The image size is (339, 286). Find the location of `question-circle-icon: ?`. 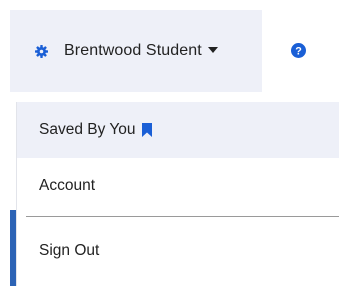

question-circle-icon: ? is located at coordinates (298, 50).